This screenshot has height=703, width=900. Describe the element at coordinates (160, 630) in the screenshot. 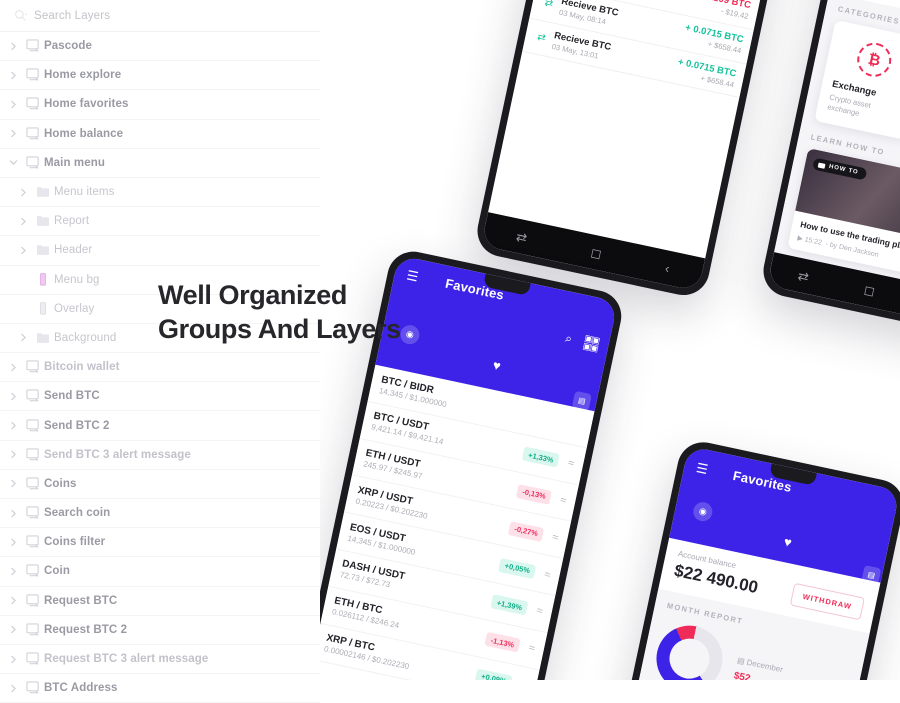

I see `layer-row-request-btc-2: Request BTC 2` at that location.